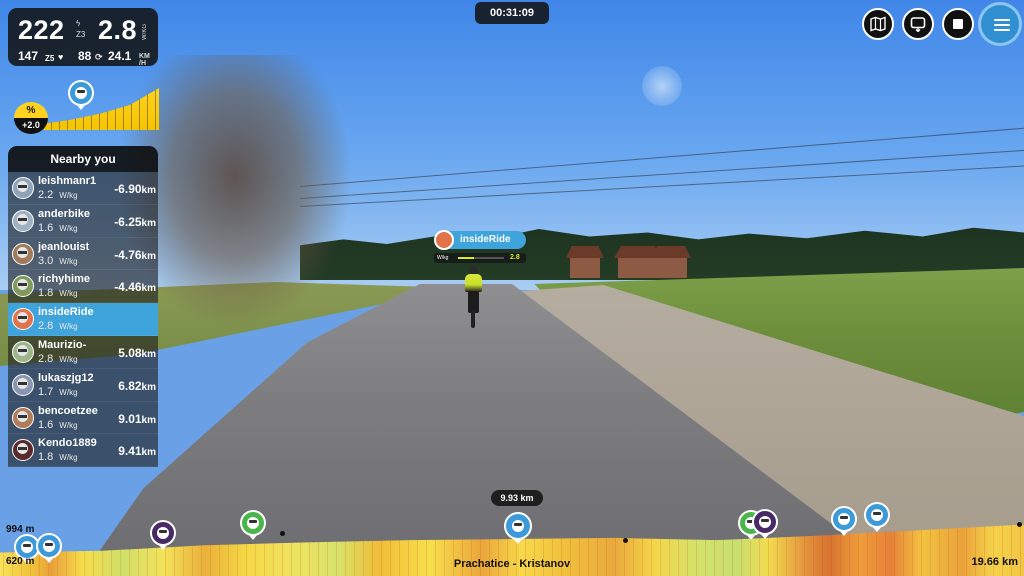 The image size is (1024, 576). Describe the element at coordinates (473, 297) in the screenshot. I see `cyclist` at that location.